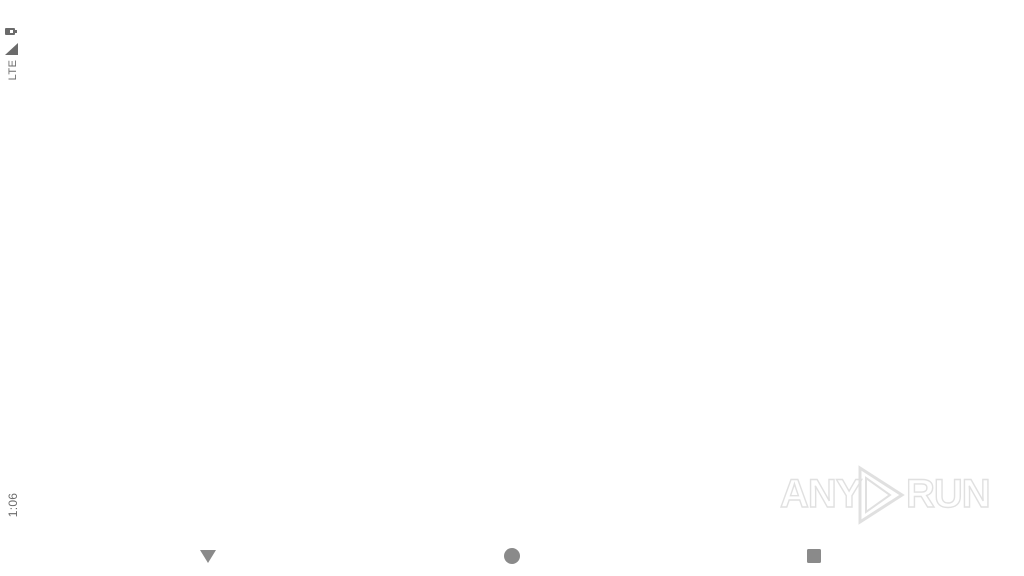 This screenshot has width=1024, height=576. I want to click on watermark-logo: ANY RUN, so click(884, 495).